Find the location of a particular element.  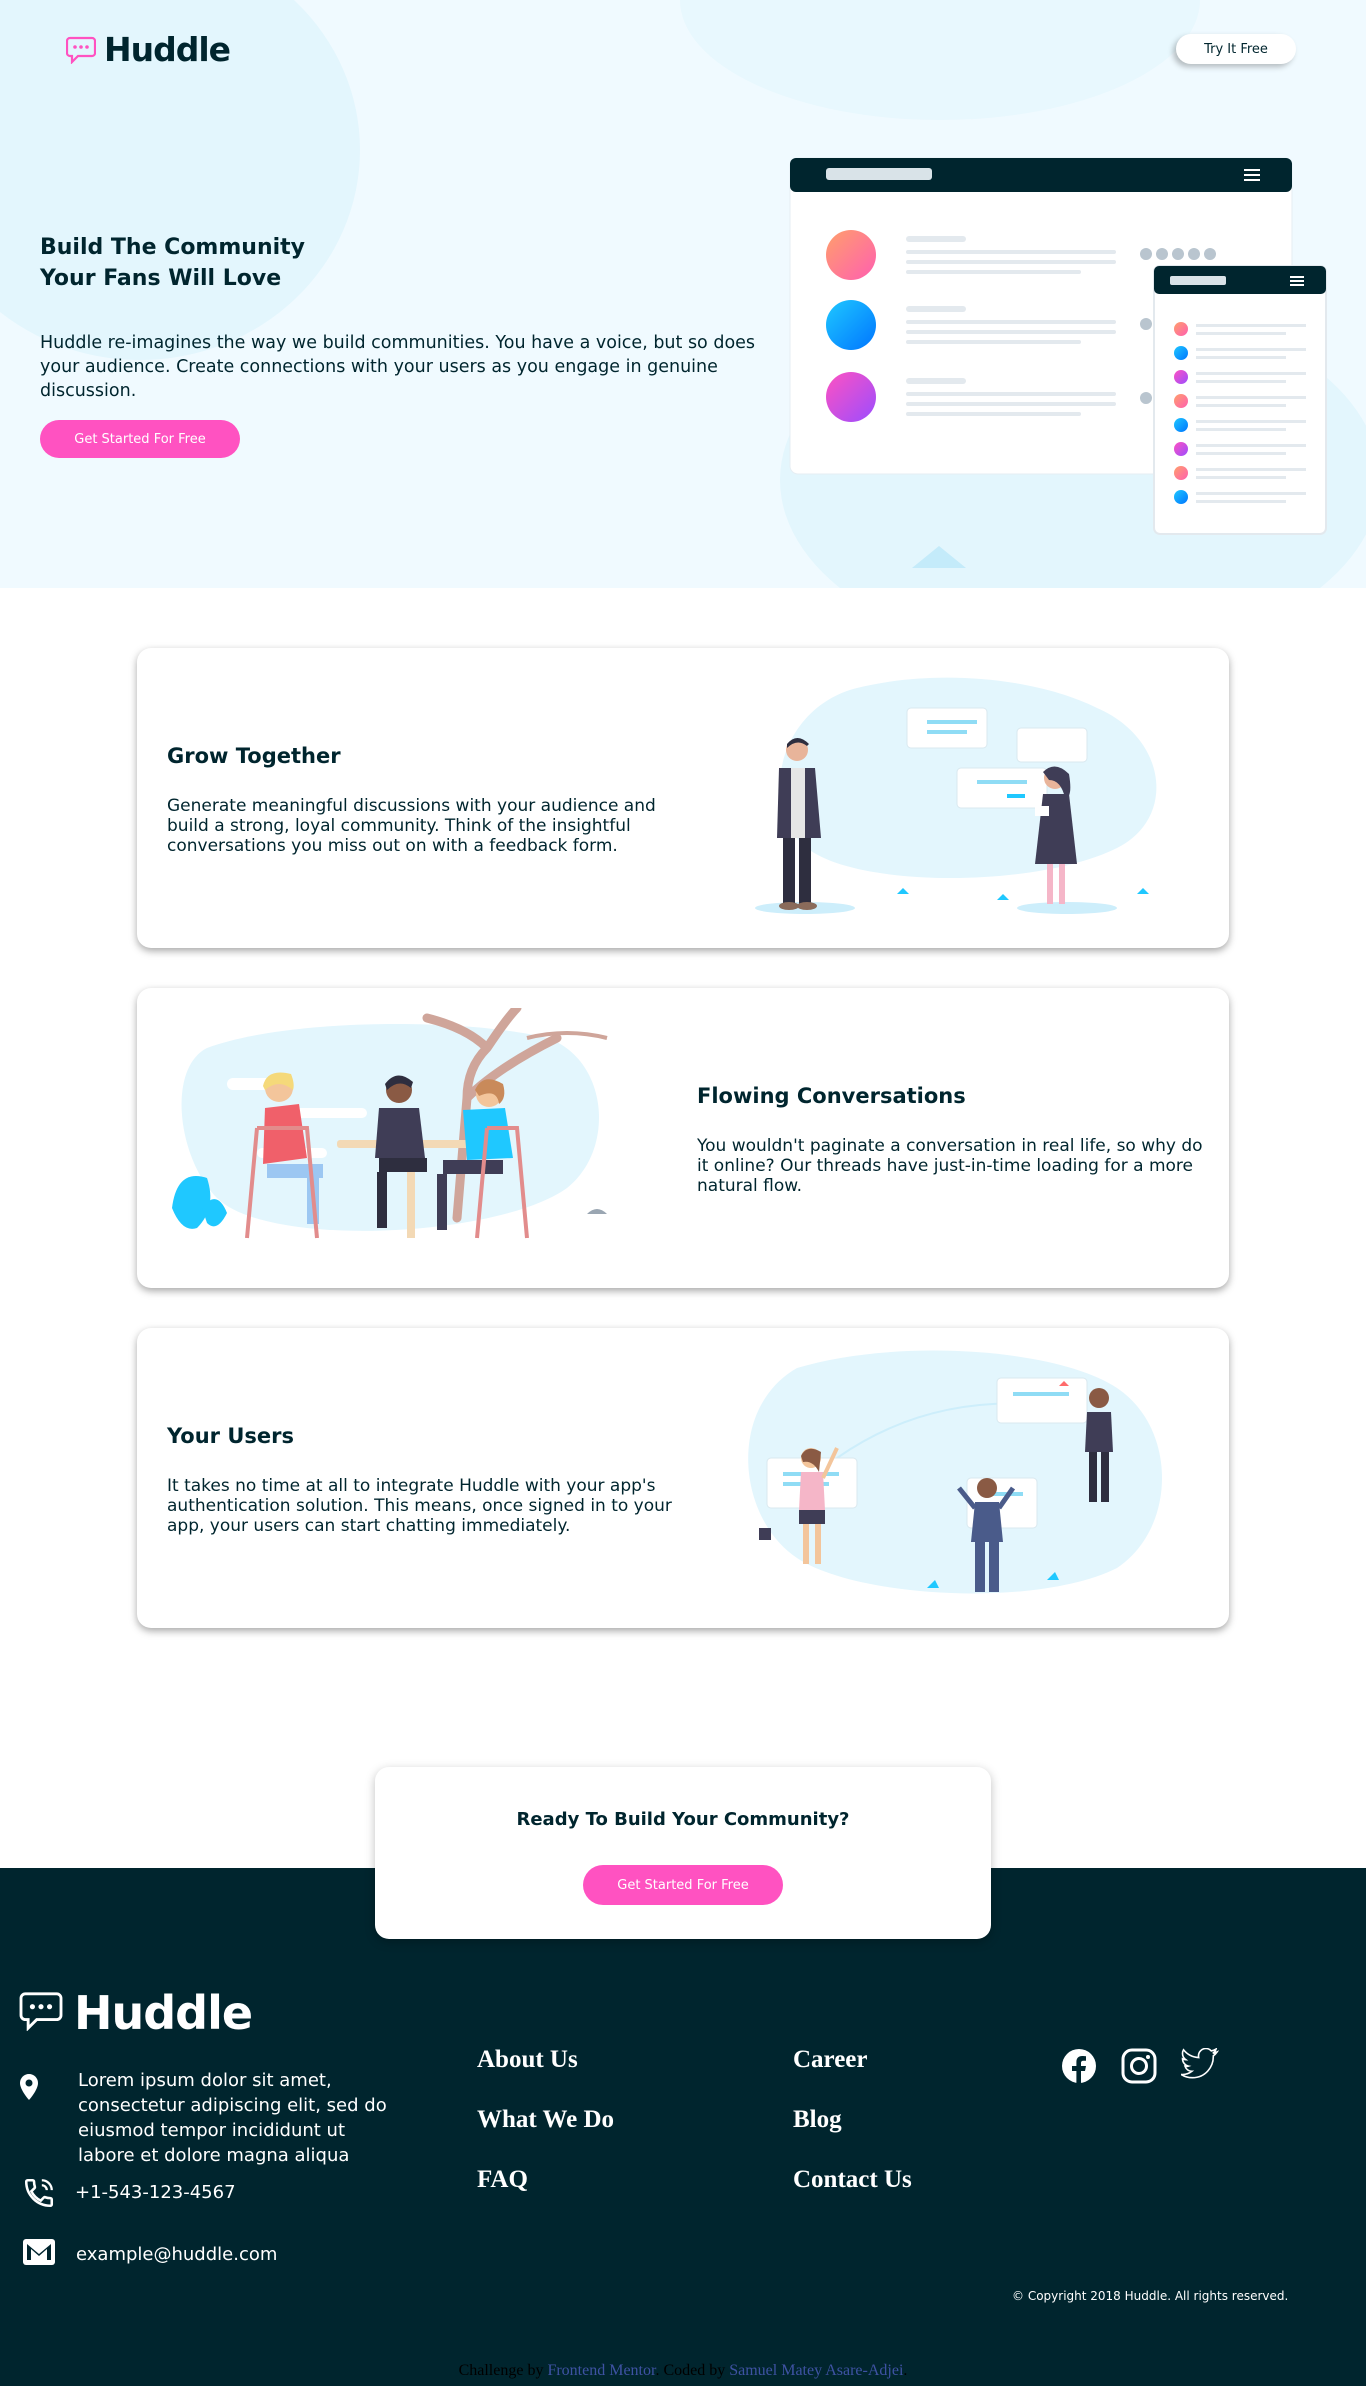

footer-logo: Huddle is located at coordinates (135, 2013).